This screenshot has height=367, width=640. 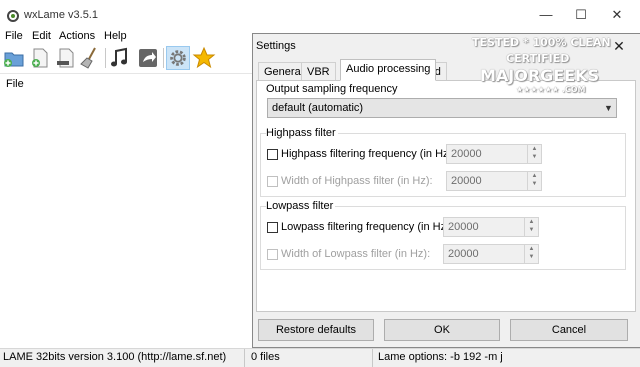 I want to click on watermark-line-3: MAJORGEEKS, so click(x=540, y=75).